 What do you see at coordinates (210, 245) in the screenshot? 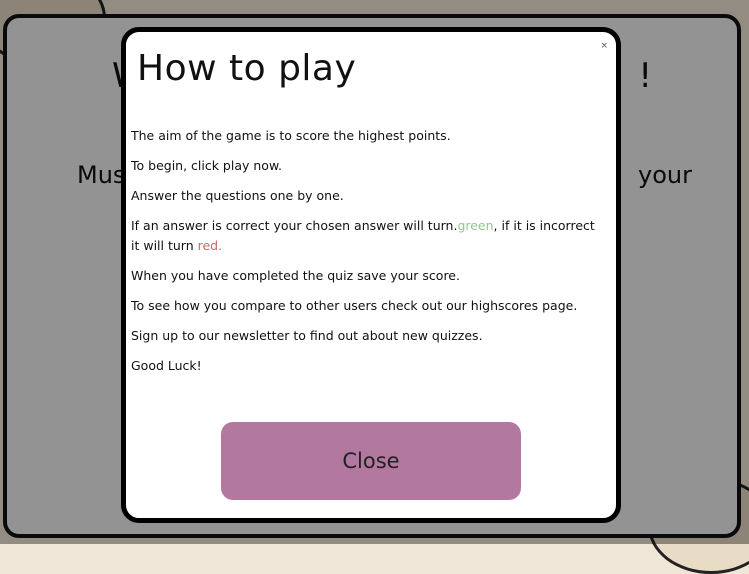
I see `red-word: red.` at bounding box center [210, 245].